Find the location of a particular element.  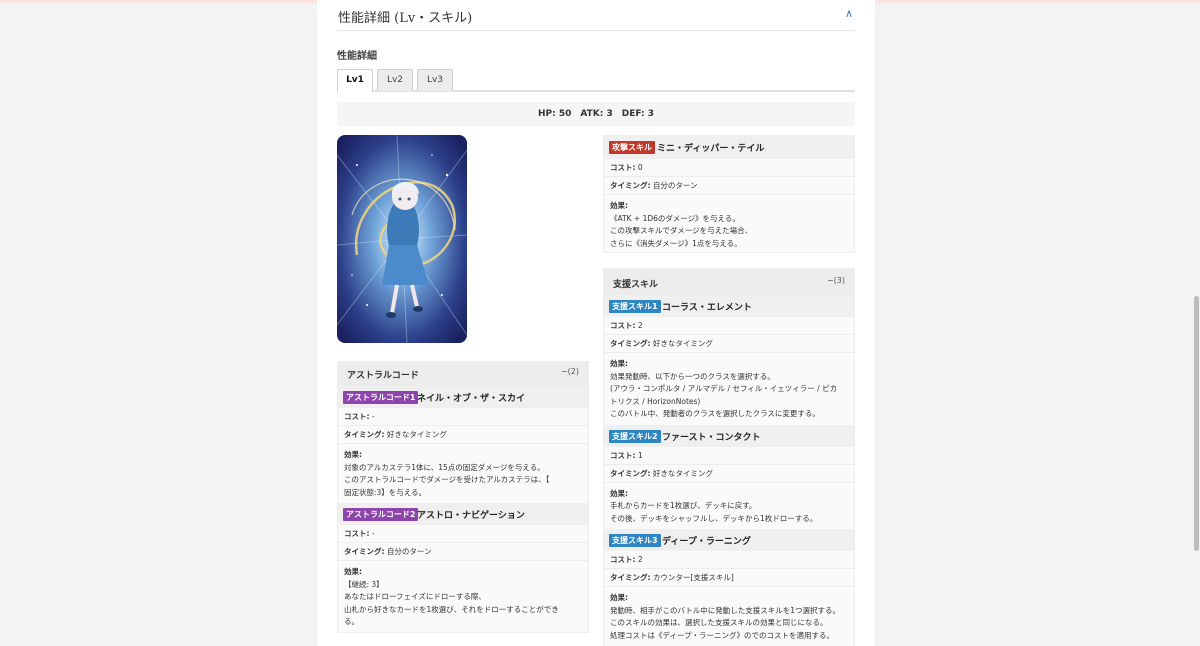

card-illustration is located at coordinates (402, 239).